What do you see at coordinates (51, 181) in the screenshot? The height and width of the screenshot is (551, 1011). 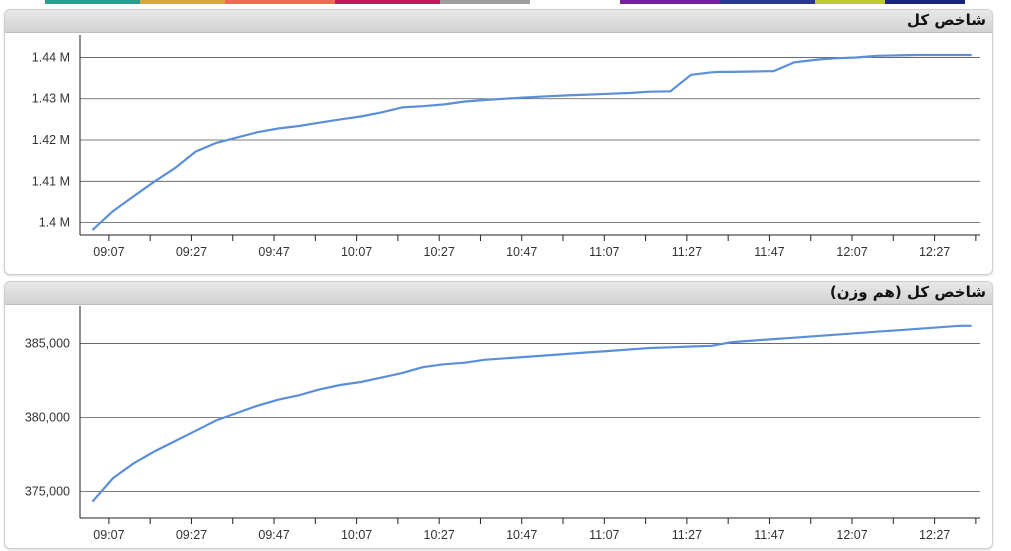 I see `y-tick-label: 1.41 M` at bounding box center [51, 181].